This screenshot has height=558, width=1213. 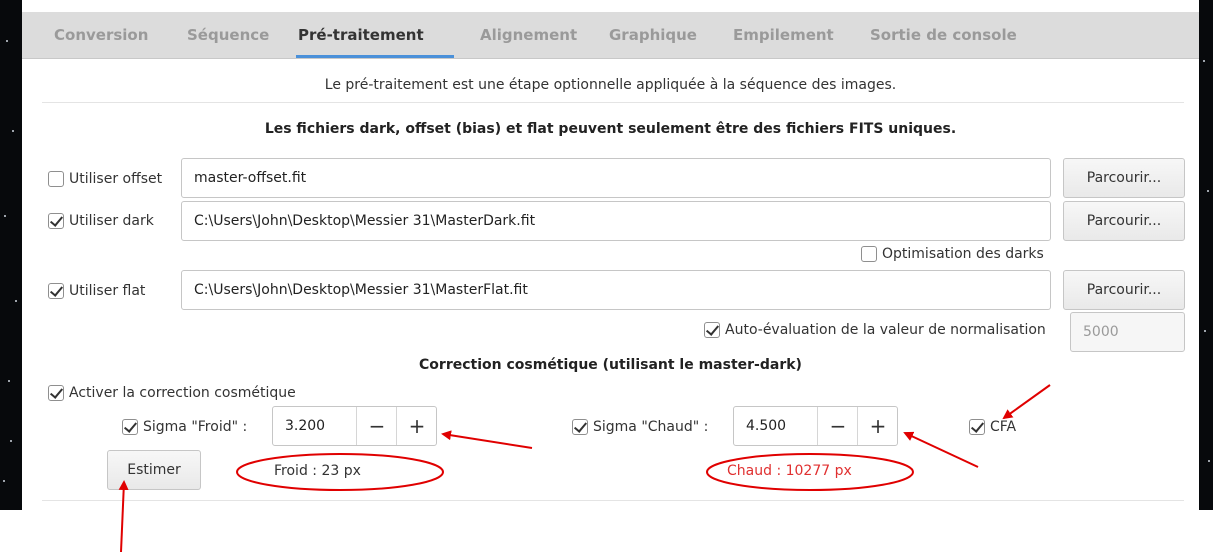 What do you see at coordinates (810, 472) in the screenshot?
I see `hot-result-ellipse` at bounding box center [810, 472].